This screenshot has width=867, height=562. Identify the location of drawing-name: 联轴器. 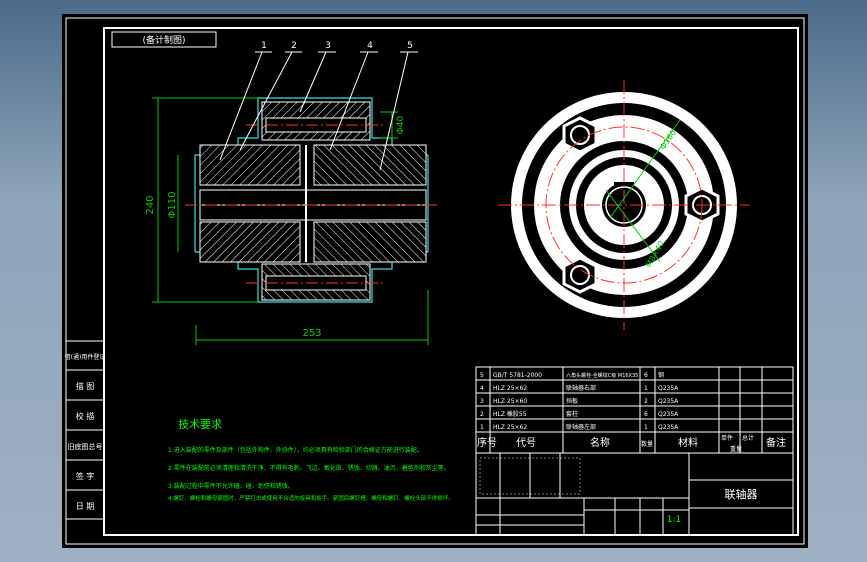
(741, 494).